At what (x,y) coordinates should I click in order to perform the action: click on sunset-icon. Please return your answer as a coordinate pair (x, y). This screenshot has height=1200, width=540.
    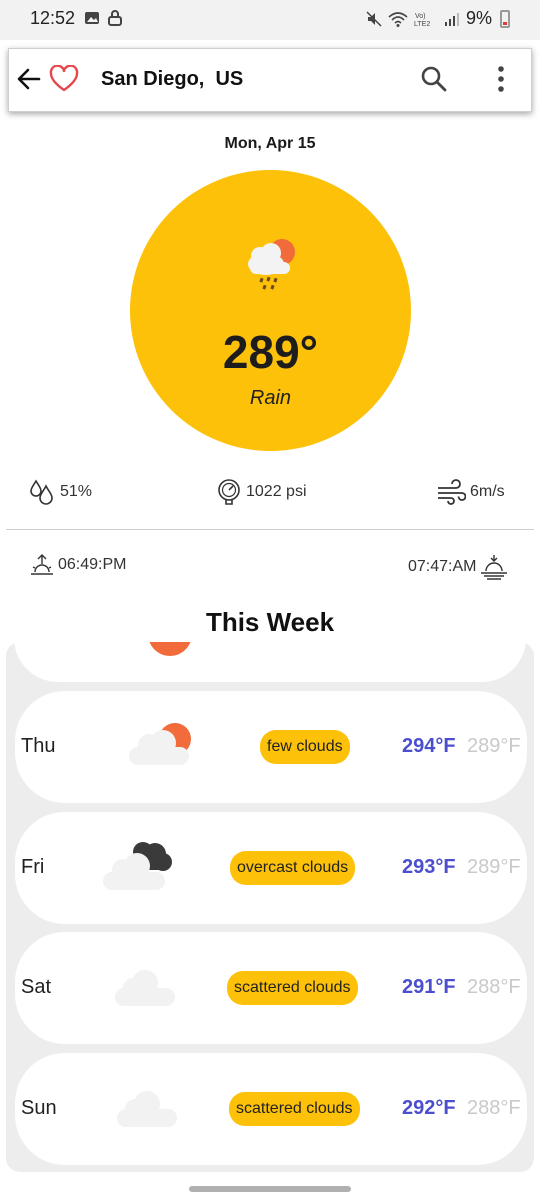
    Looking at the image, I should click on (494, 567).